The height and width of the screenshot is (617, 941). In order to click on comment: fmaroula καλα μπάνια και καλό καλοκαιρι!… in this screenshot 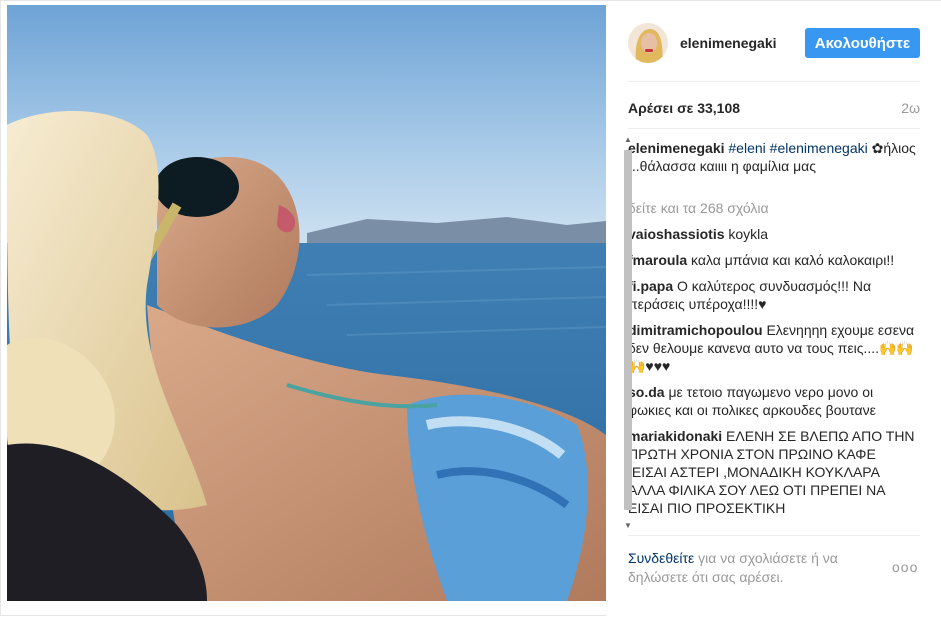, I will do `click(773, 260)`.